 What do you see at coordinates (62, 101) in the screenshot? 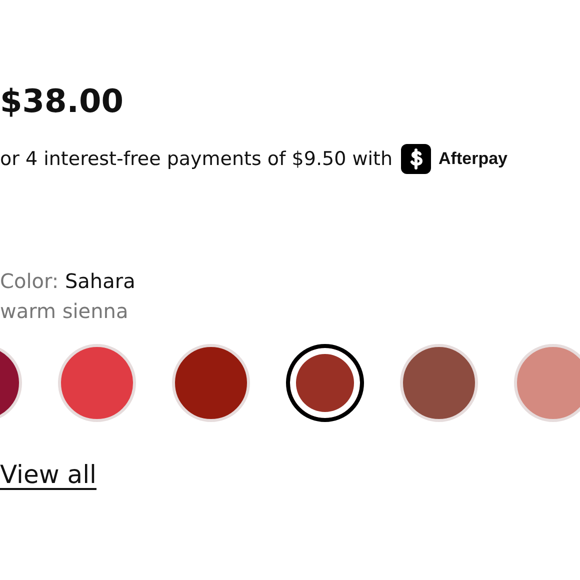
I see `price: $38.00` at bounding box center [62, 101].